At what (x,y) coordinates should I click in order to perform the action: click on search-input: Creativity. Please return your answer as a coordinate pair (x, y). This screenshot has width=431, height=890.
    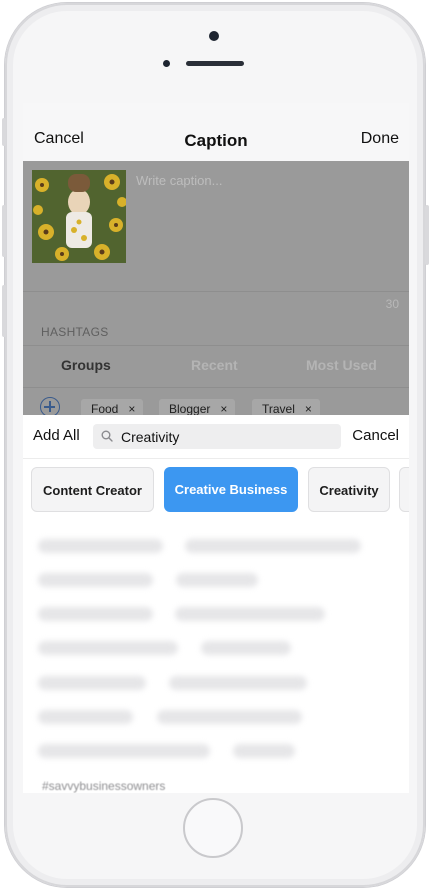
    Looking at the image, I should click on (217, 436).